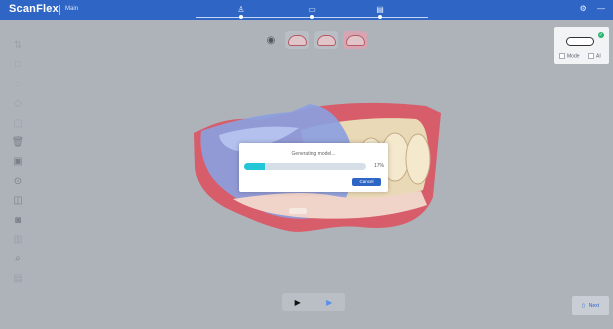 The image size is (613, 329). Describe the element at coordinates (18, 259) in the screenshot. I see `zoom-icon: ⌕` at that location.